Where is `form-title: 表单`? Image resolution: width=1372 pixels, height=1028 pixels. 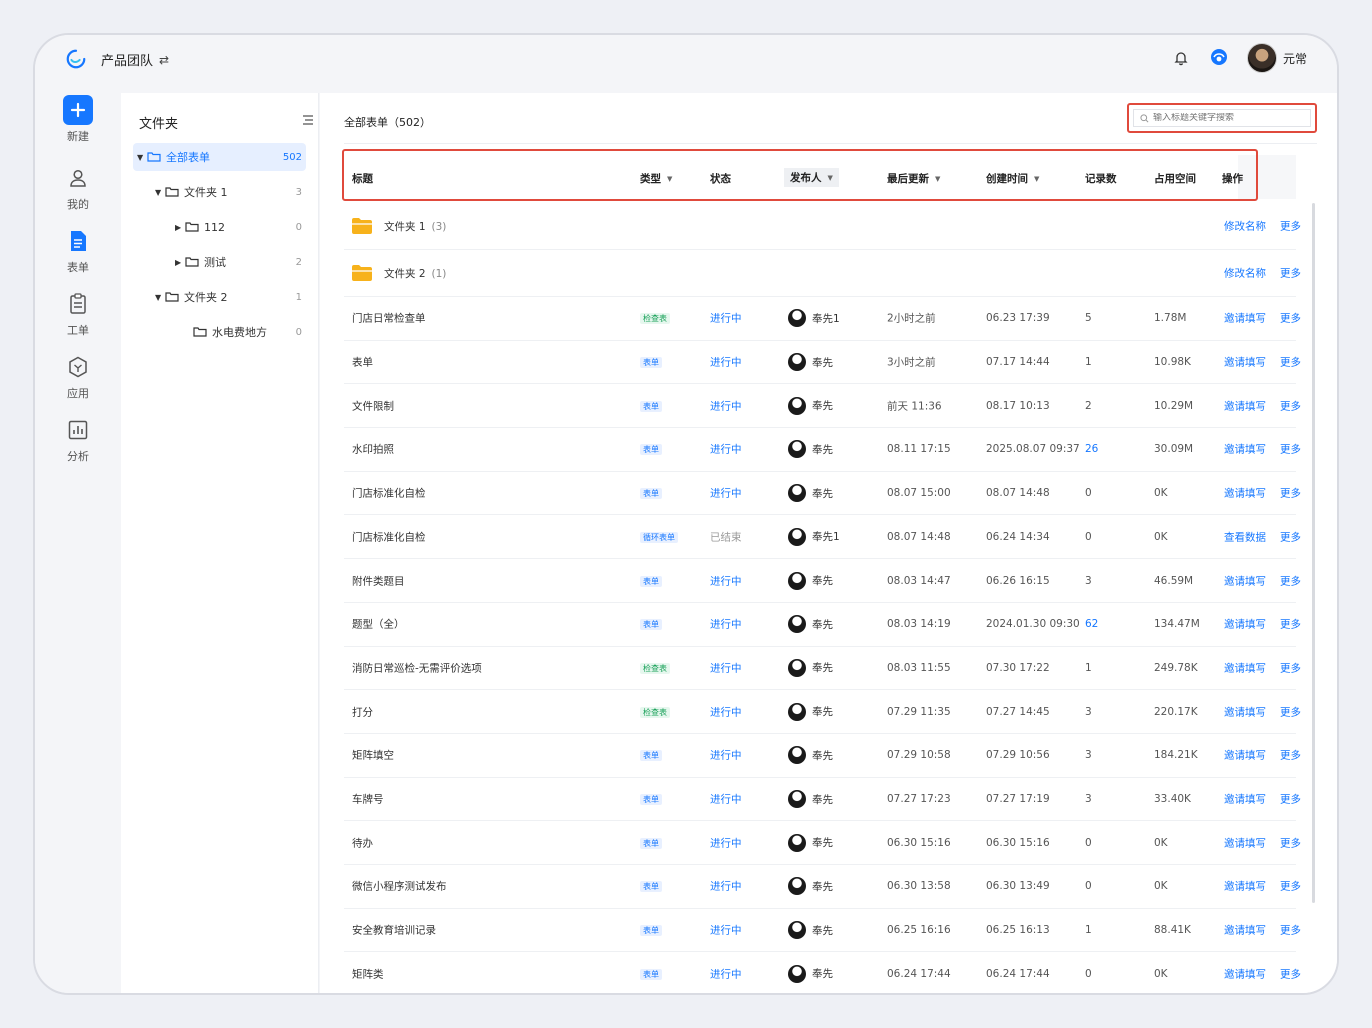 form-title: 表单 is located at coordinates (362, 362).